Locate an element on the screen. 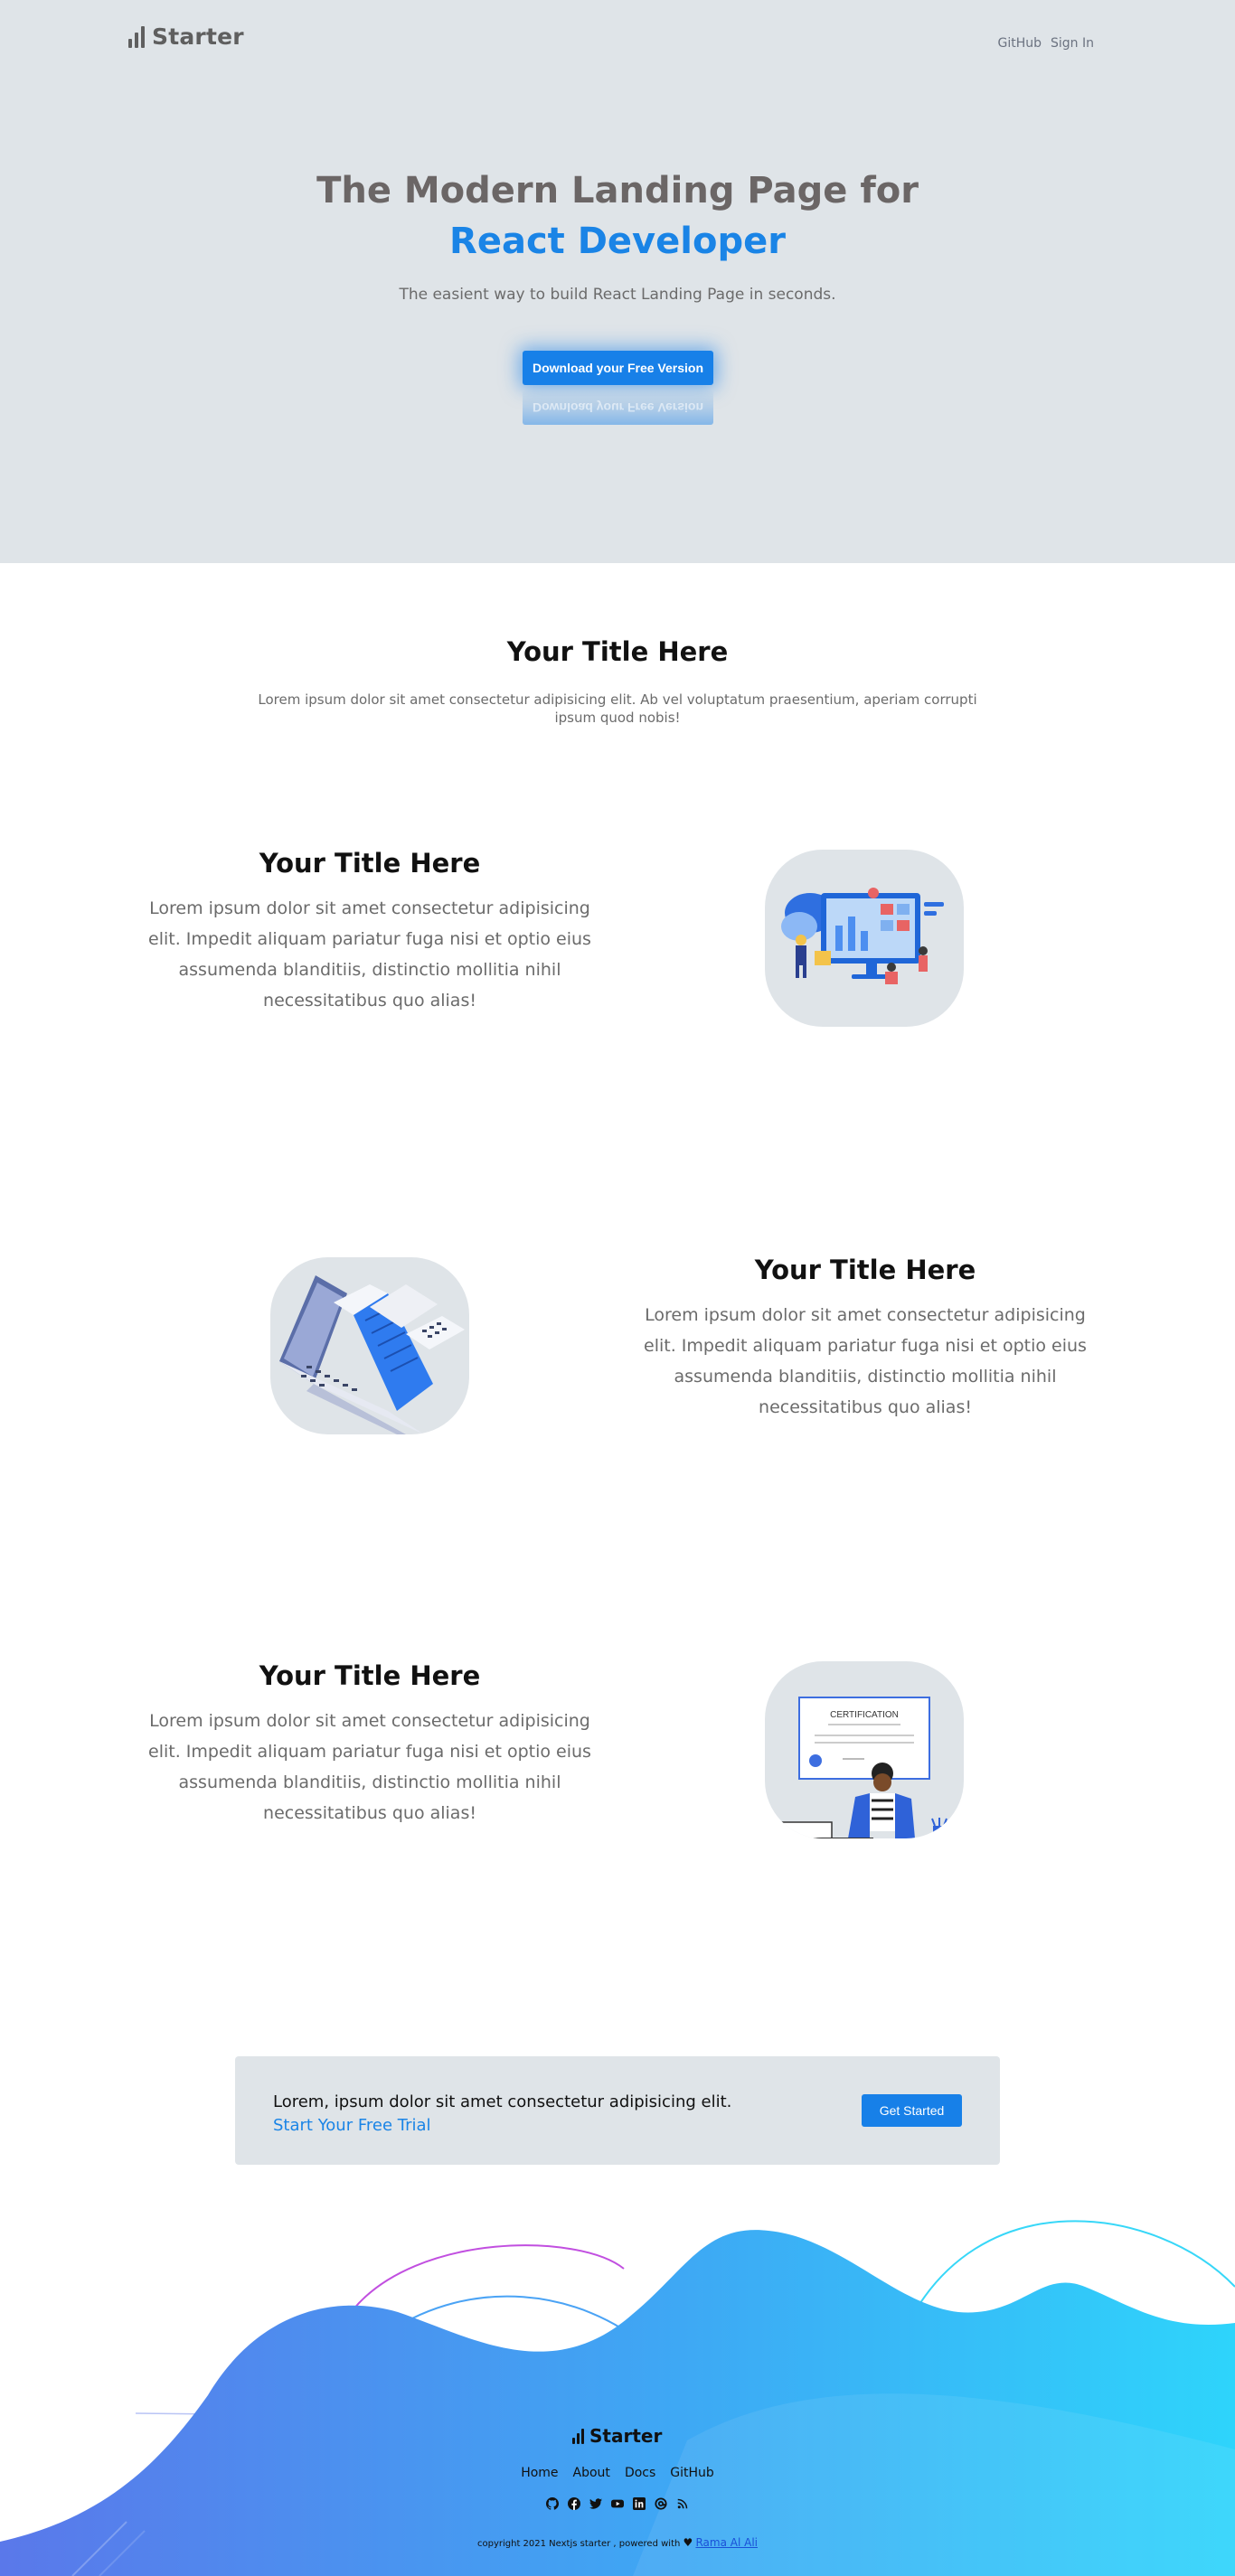  feature-3-image: CERTIFICATION is located at coordinates (864, 1750).